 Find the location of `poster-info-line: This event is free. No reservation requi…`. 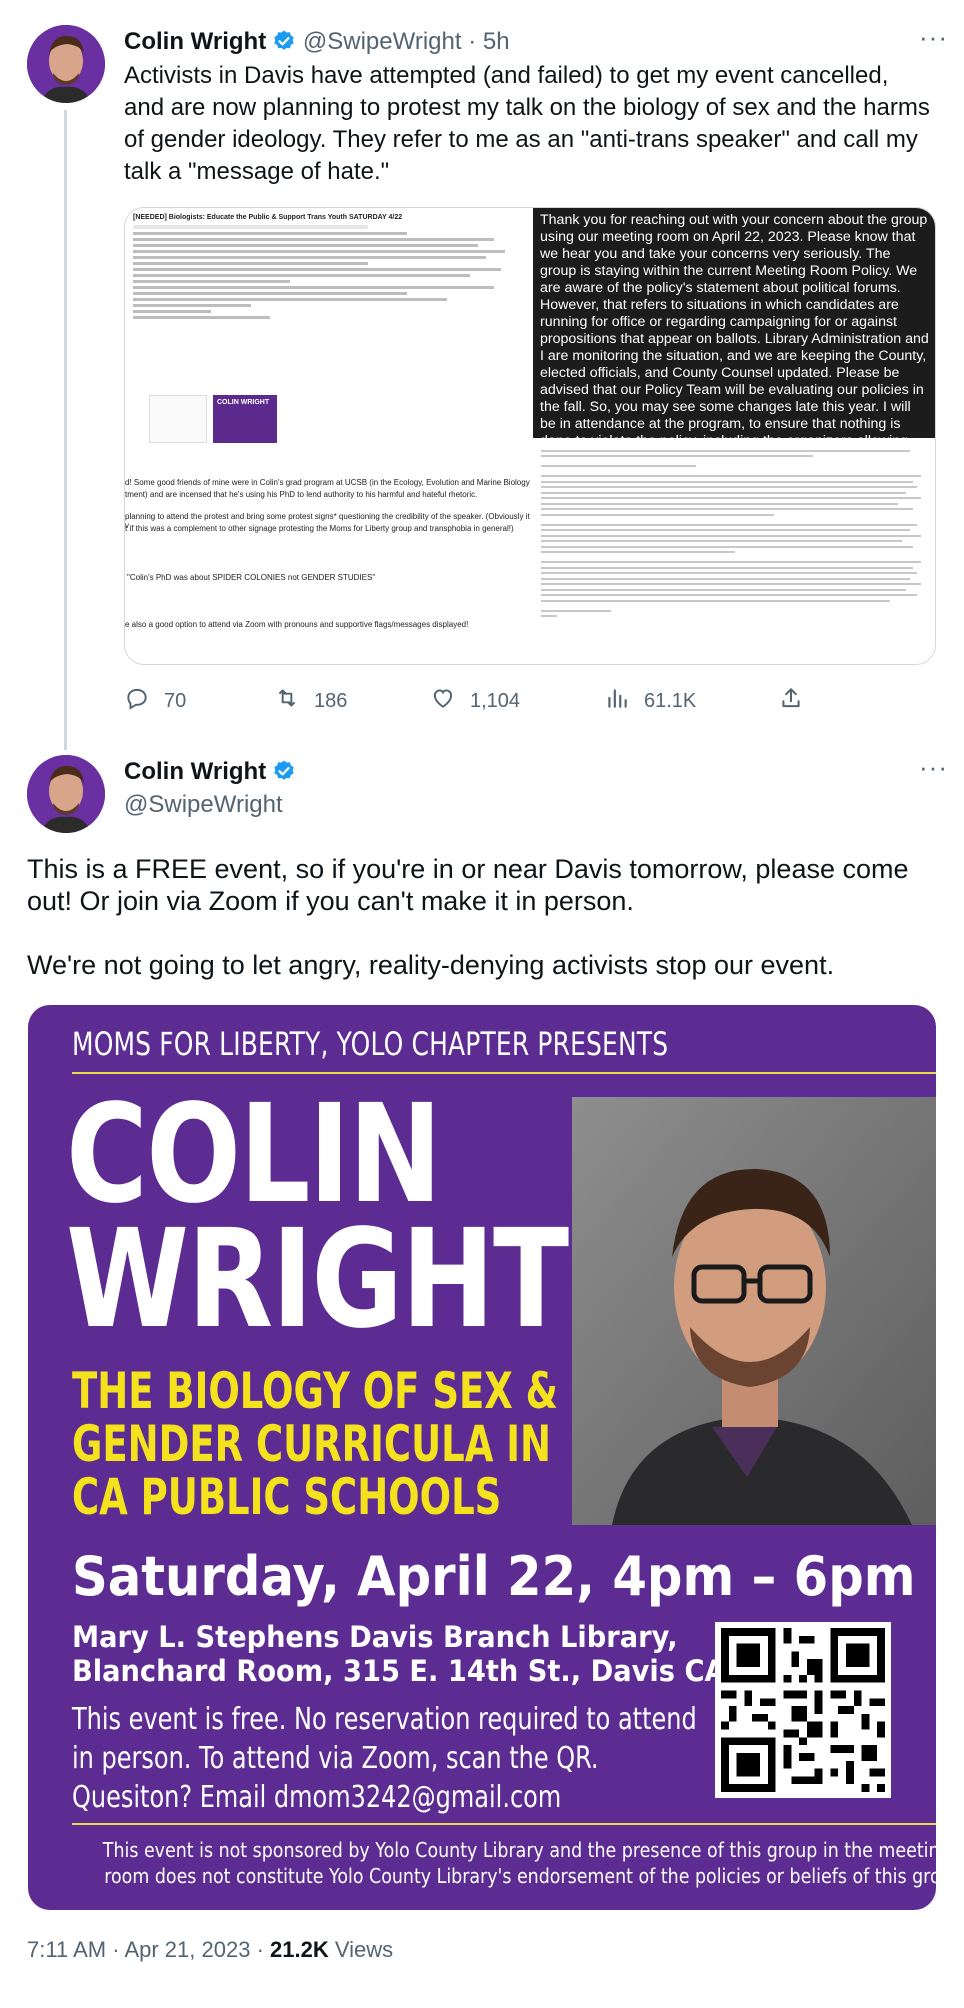

poster-info-line: This event is free. No reservation requi… is located at coordinates (384, 1719).